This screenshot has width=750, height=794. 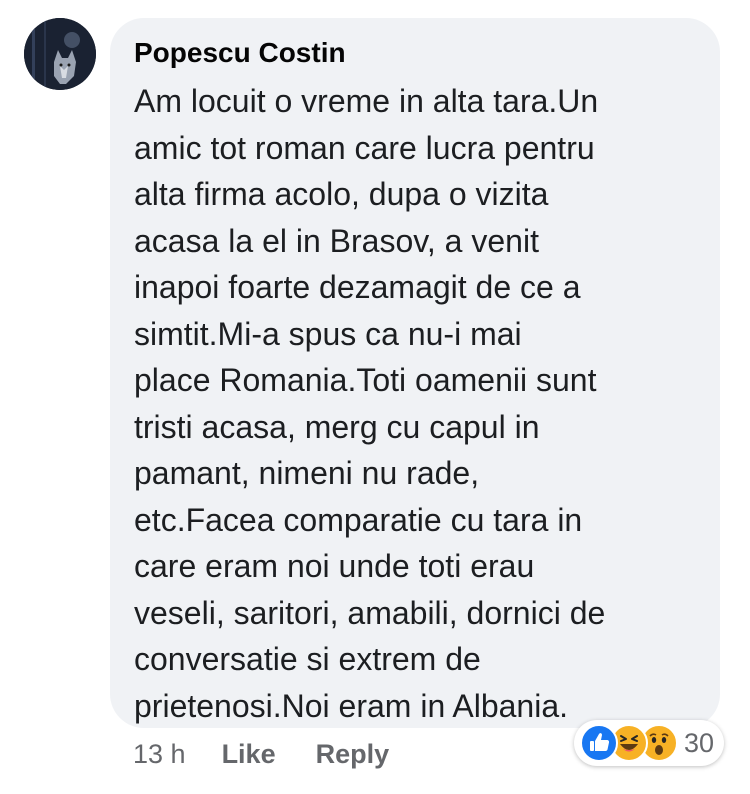 What do you see at coordinates (336, 240) in the screenshot?
I see `comment-line: acasa la el in Brasov, a venit` at bounding box center [336, 240].